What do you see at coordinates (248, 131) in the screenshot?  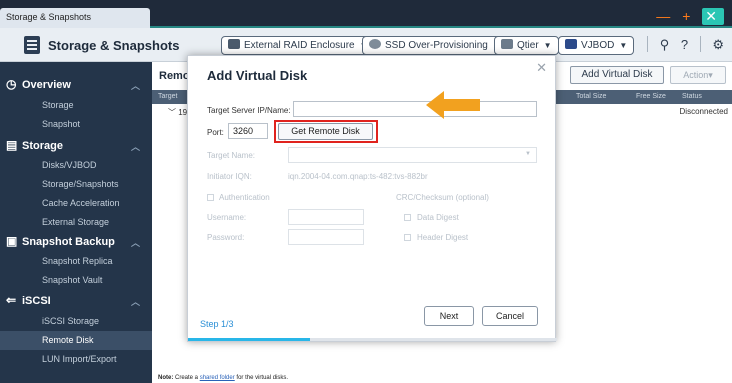 I see `port-input: 3260` at bounding box center [248, 131].